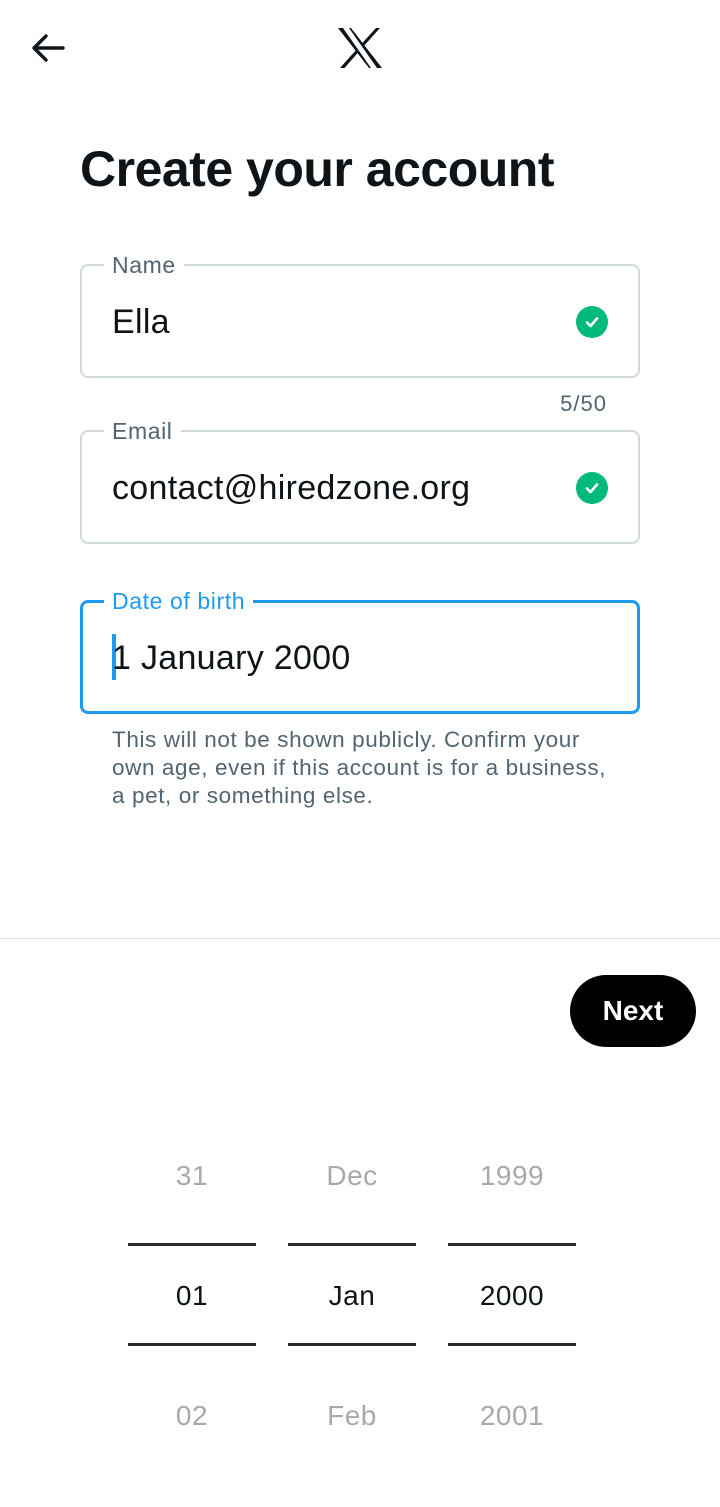 This screenshot has height=1507, width=720. What do you see at coordinates (360, 314) in the screenshot?
I see `name-field: Name Ella` at bounding box center [360, 314].